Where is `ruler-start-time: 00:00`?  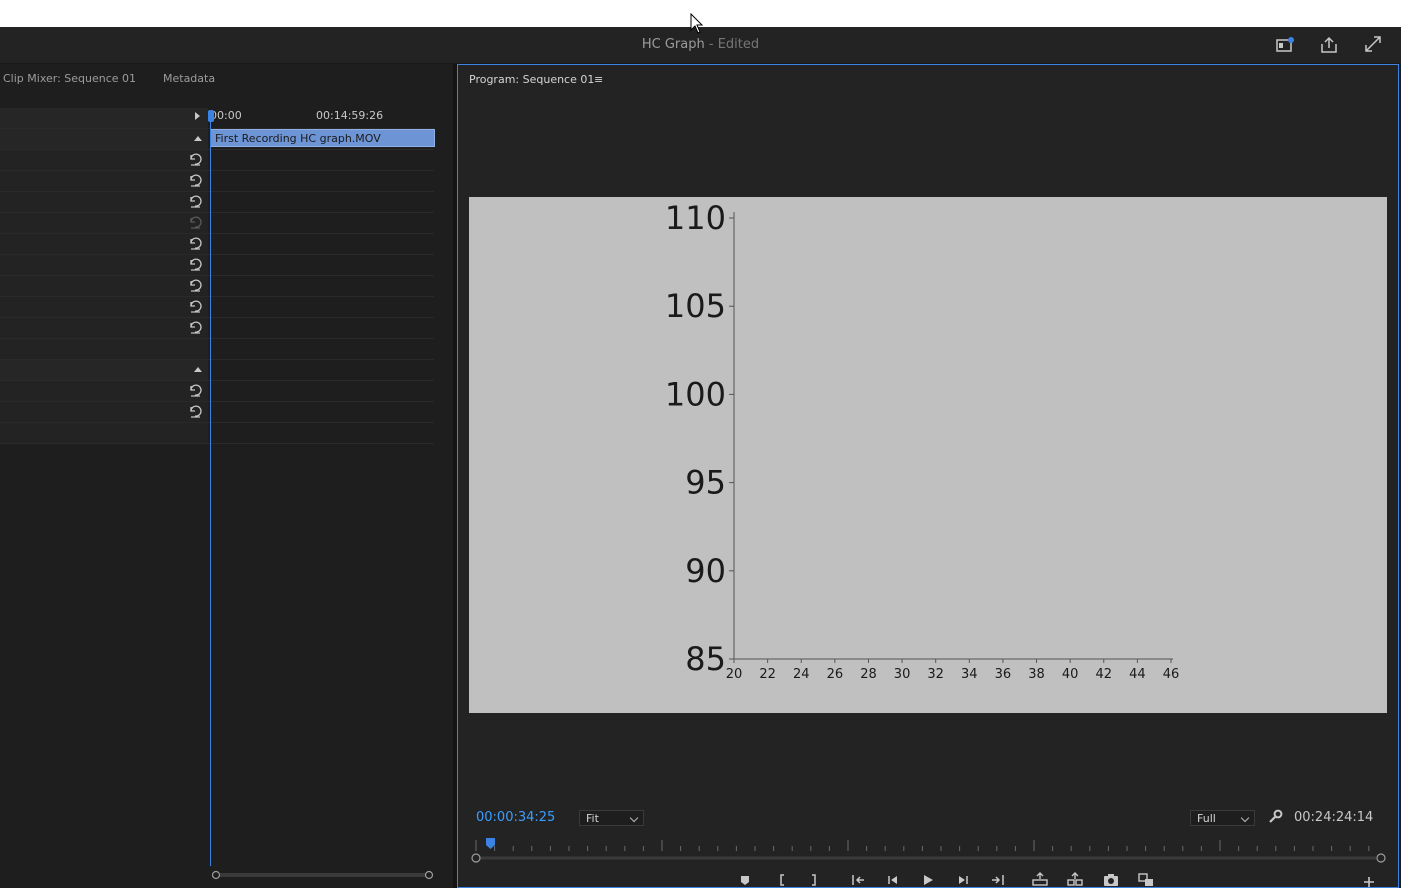
ruler-start-time: 00:00 is located at coordinates (226, 115).